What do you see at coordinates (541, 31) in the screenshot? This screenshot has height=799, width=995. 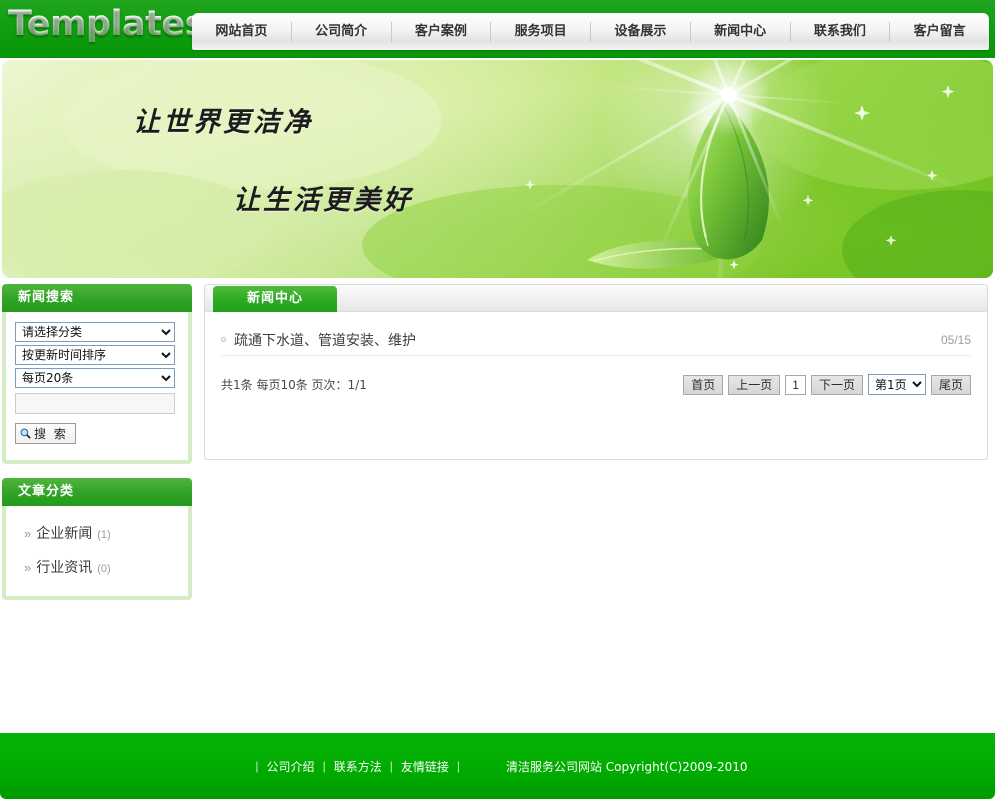 I see `nav-item-services: 服务项目` at bounding box center [541, 31].